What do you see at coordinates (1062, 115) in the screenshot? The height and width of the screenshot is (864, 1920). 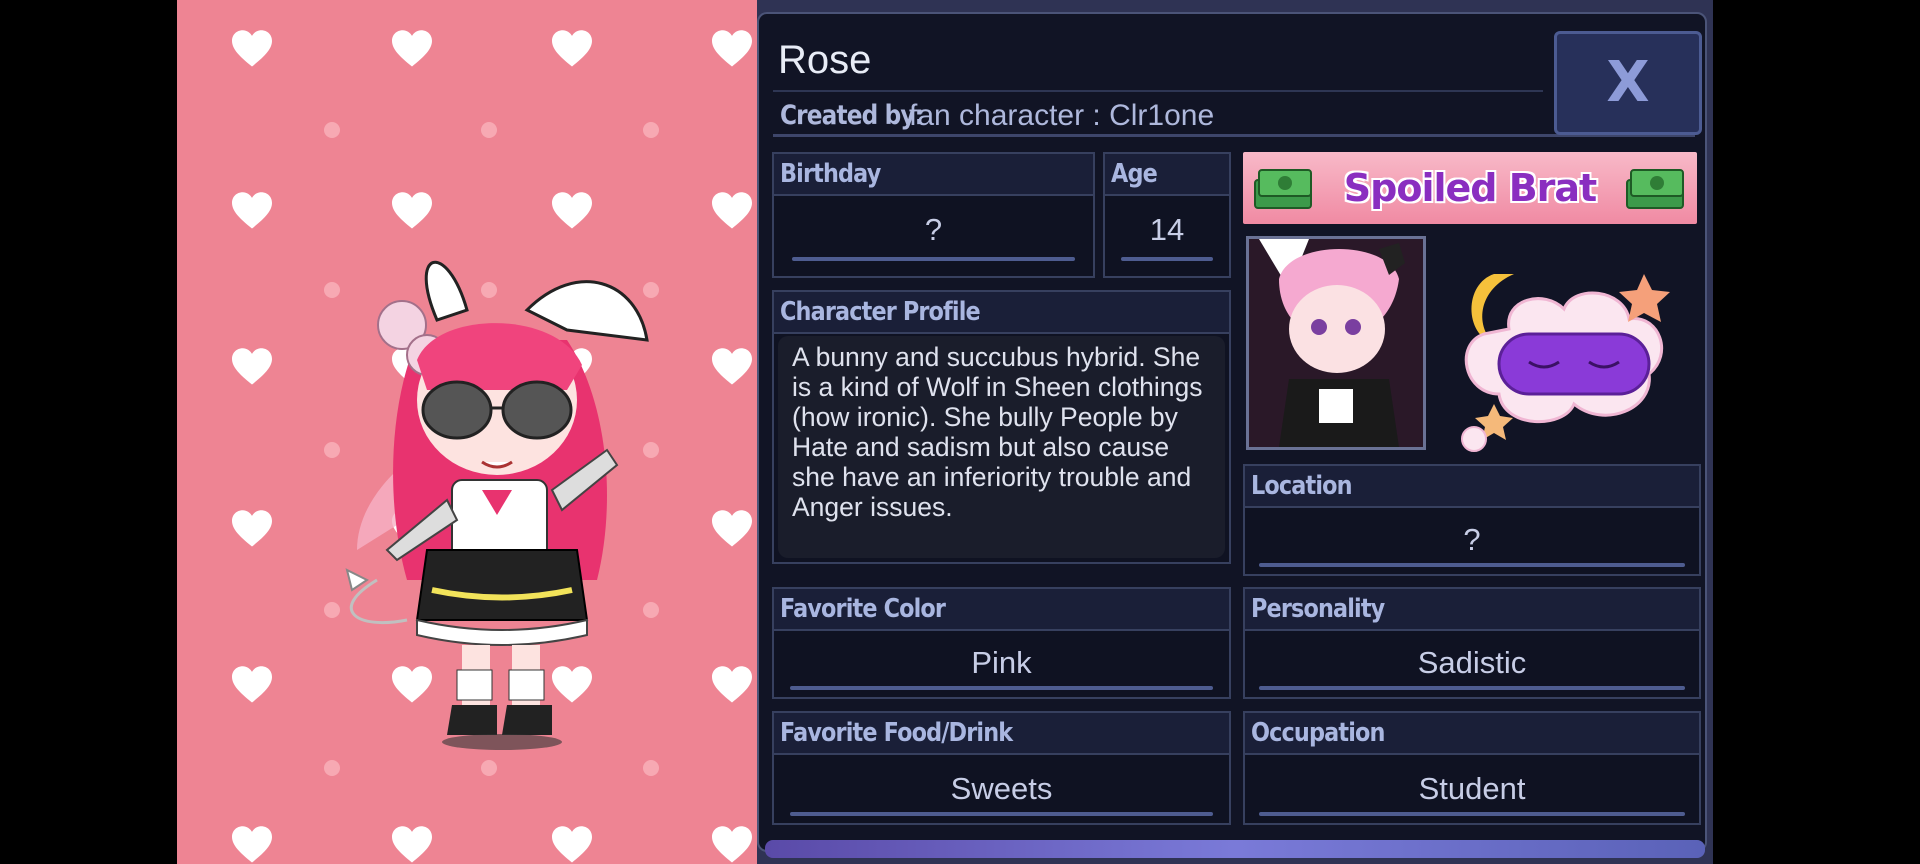 I see `created-by-value: fan character : Clr1one` at bounding box center [1062, 115].